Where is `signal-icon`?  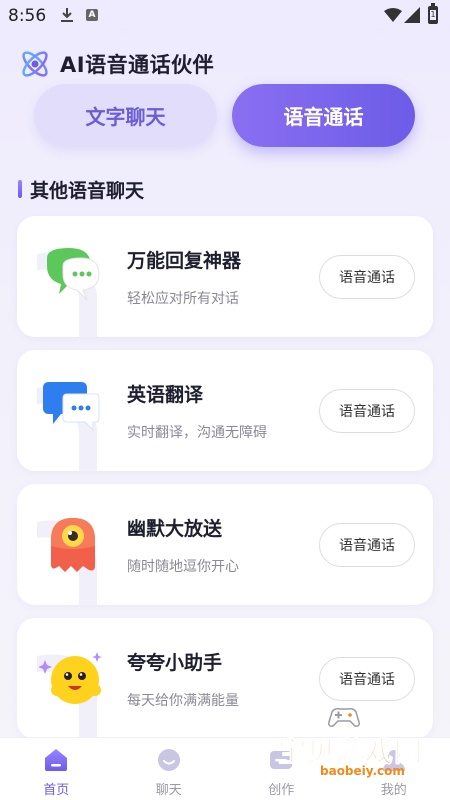
signal-icon is located at coordinates (412, 15).